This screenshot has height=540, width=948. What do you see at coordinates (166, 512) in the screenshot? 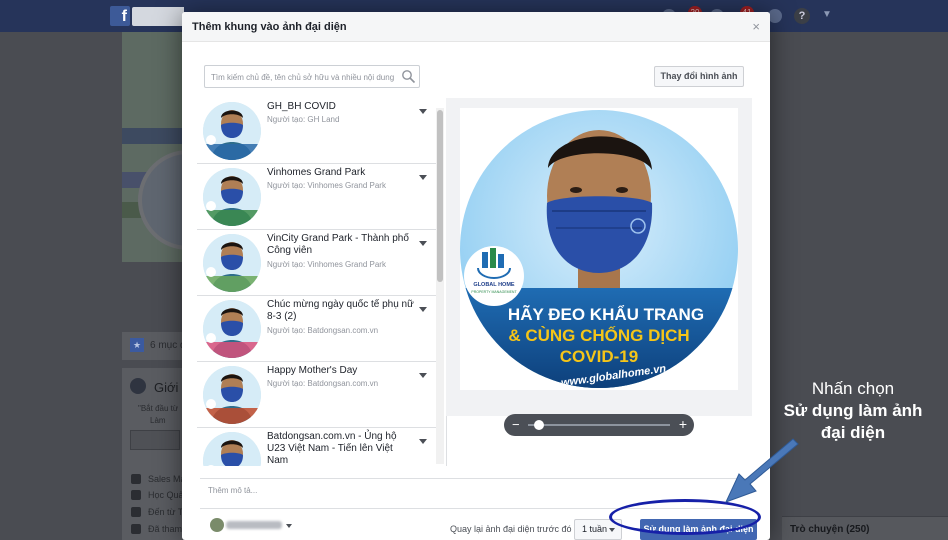
I see `detail-from: Đến từ T` at bounding box center [166, 512].